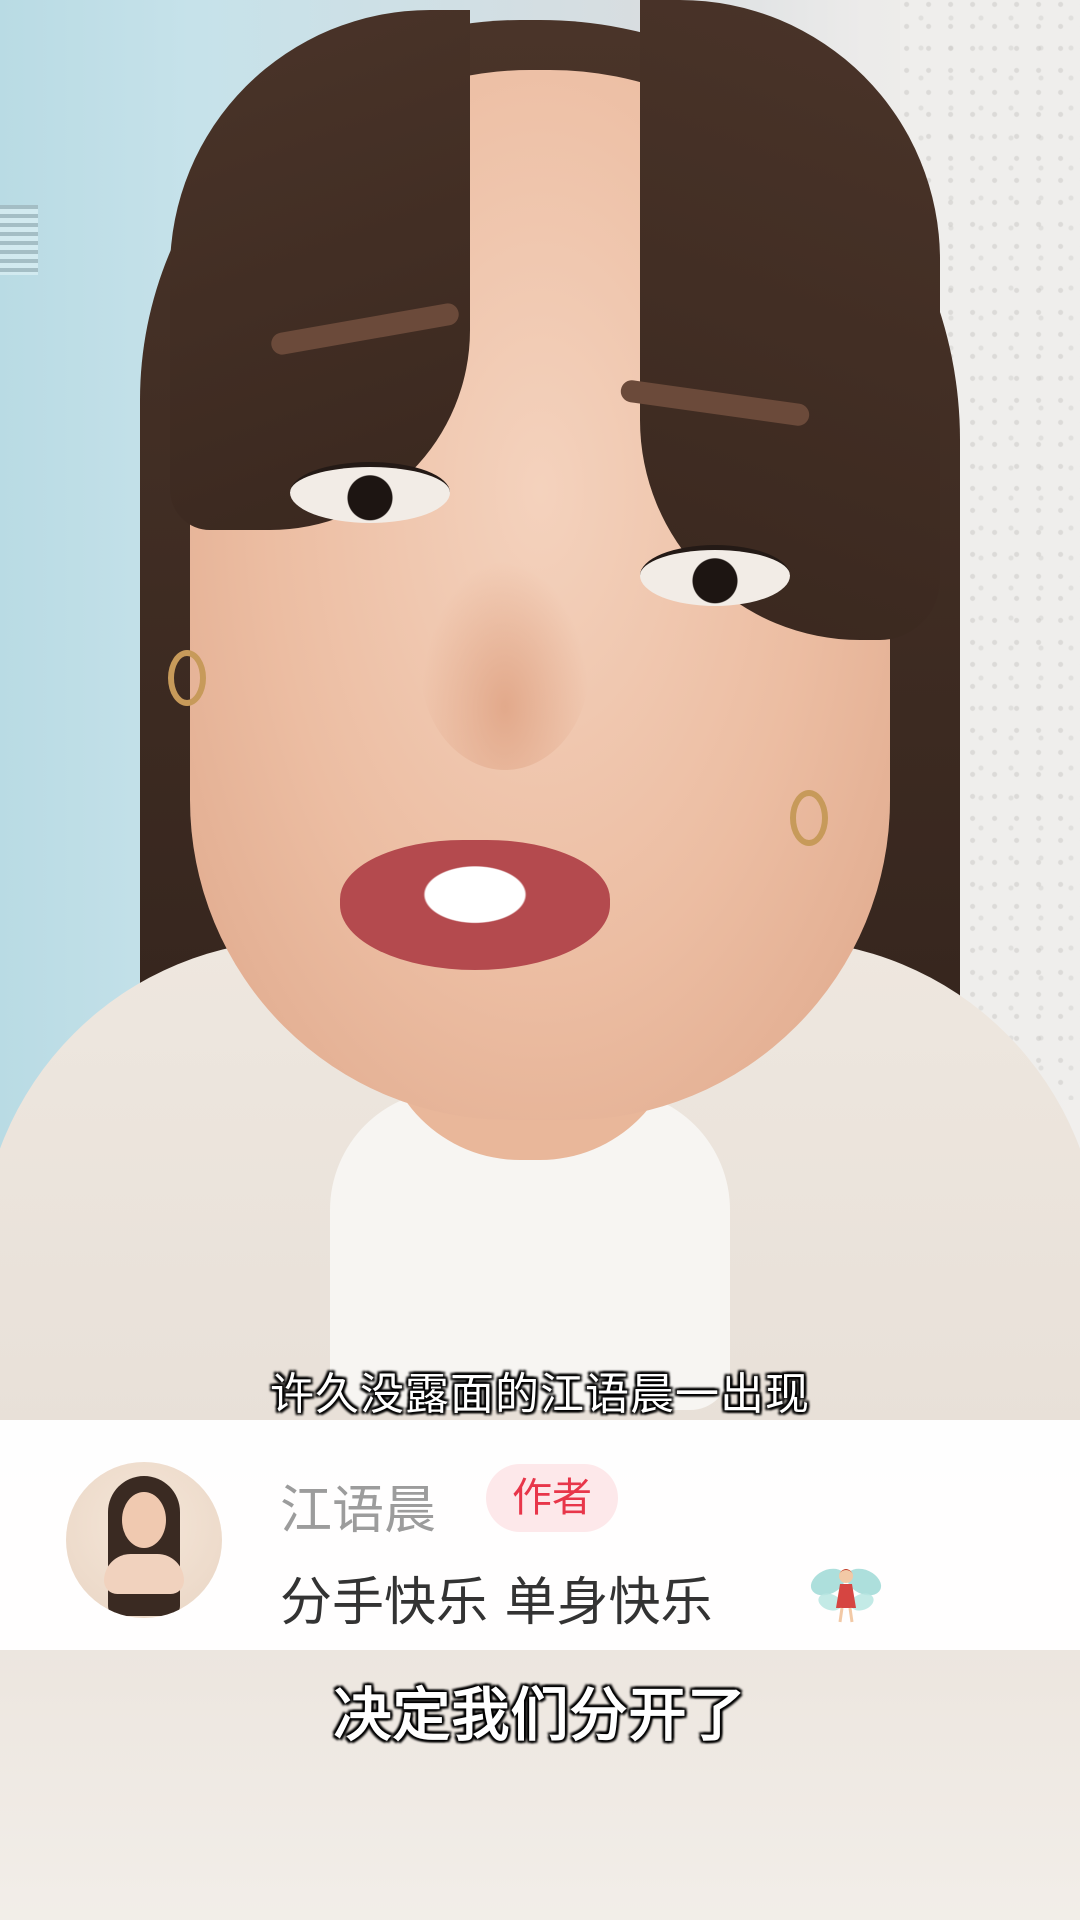 This screenshot has width=1080, height=1920. What do you see at coordinates (505, 665) in the screenshot?
I see `nose` at bounding box center [505, 665].